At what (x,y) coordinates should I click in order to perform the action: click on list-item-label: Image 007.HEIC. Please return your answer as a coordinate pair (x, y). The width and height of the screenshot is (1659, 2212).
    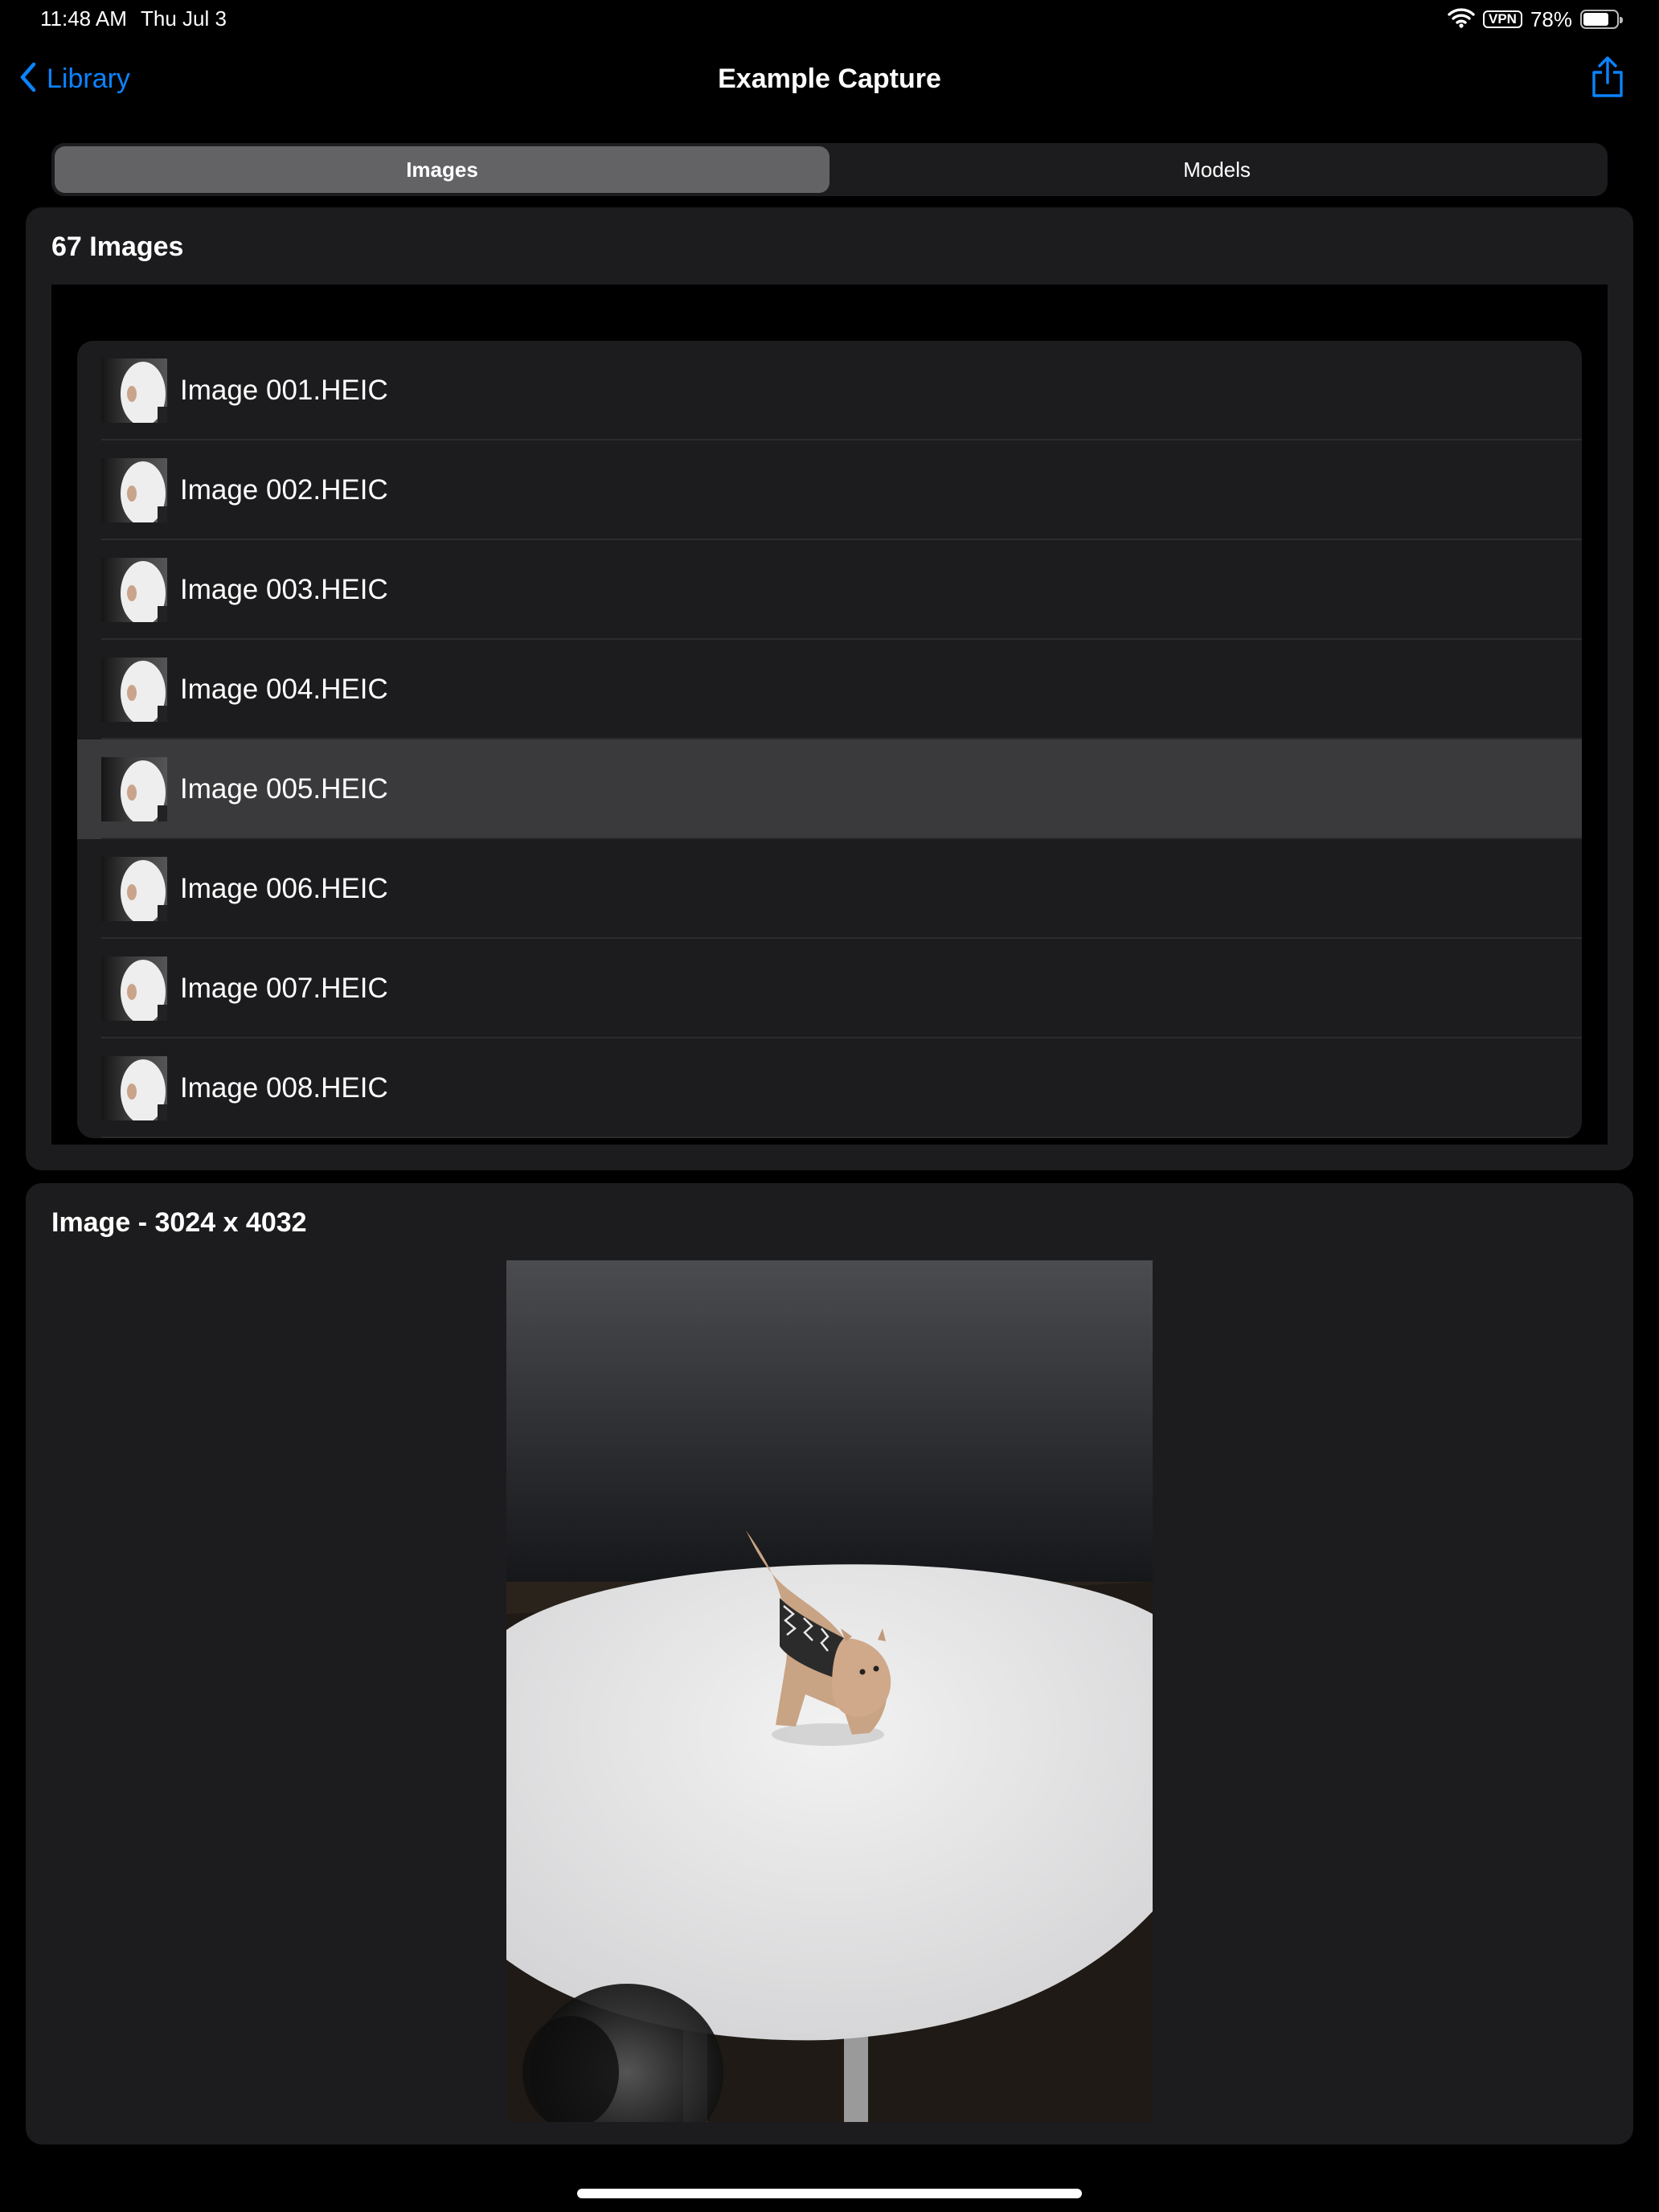
    Looking at the image, I should click on (284, 989).